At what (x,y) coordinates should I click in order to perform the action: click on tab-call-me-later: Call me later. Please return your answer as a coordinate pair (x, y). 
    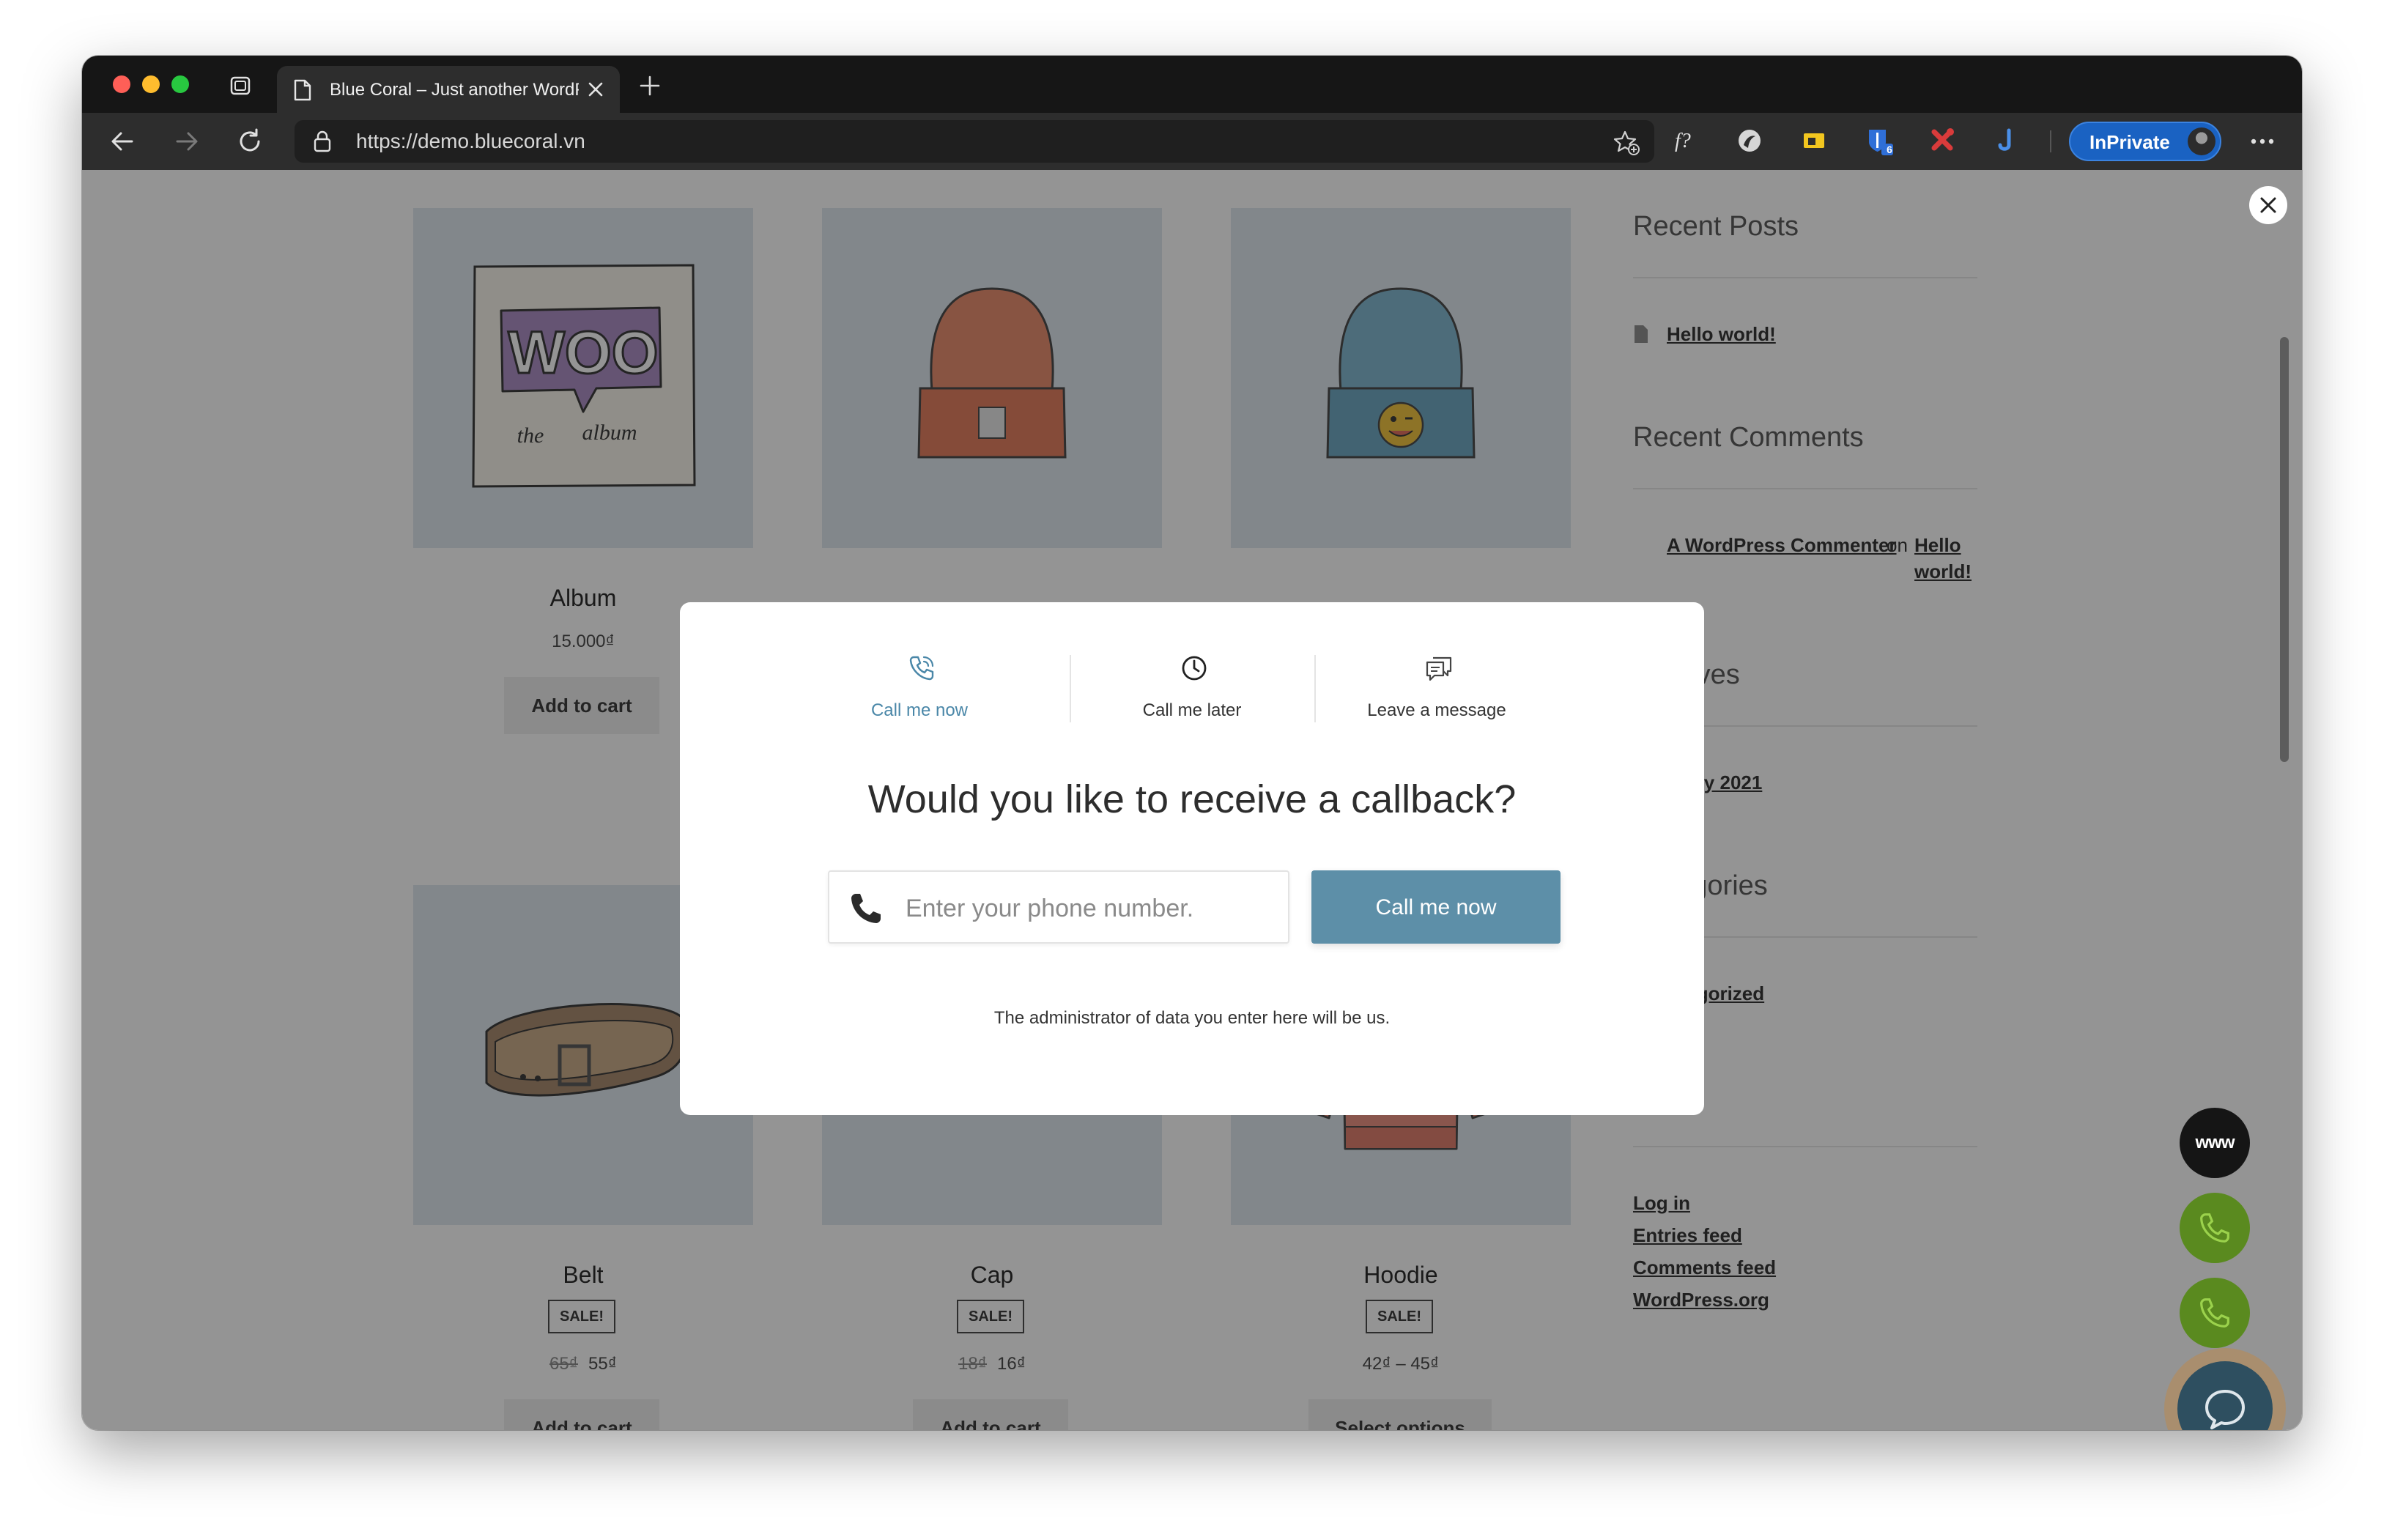
    Looking at the image, I should click on (1192, 690).